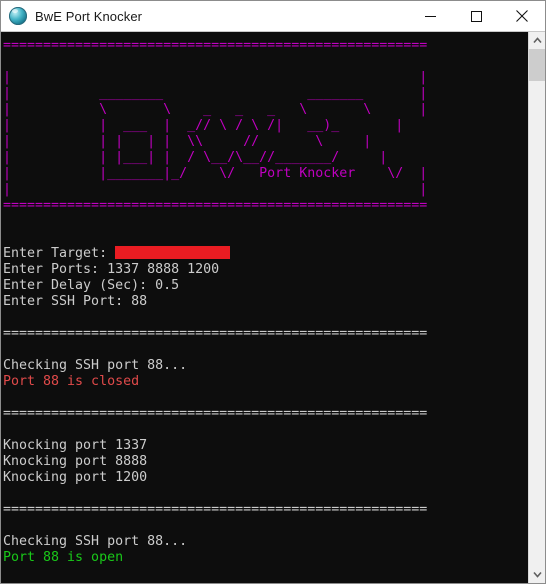  I want to click on knock-line-2: Knocking port 8888, so click(75, 461).